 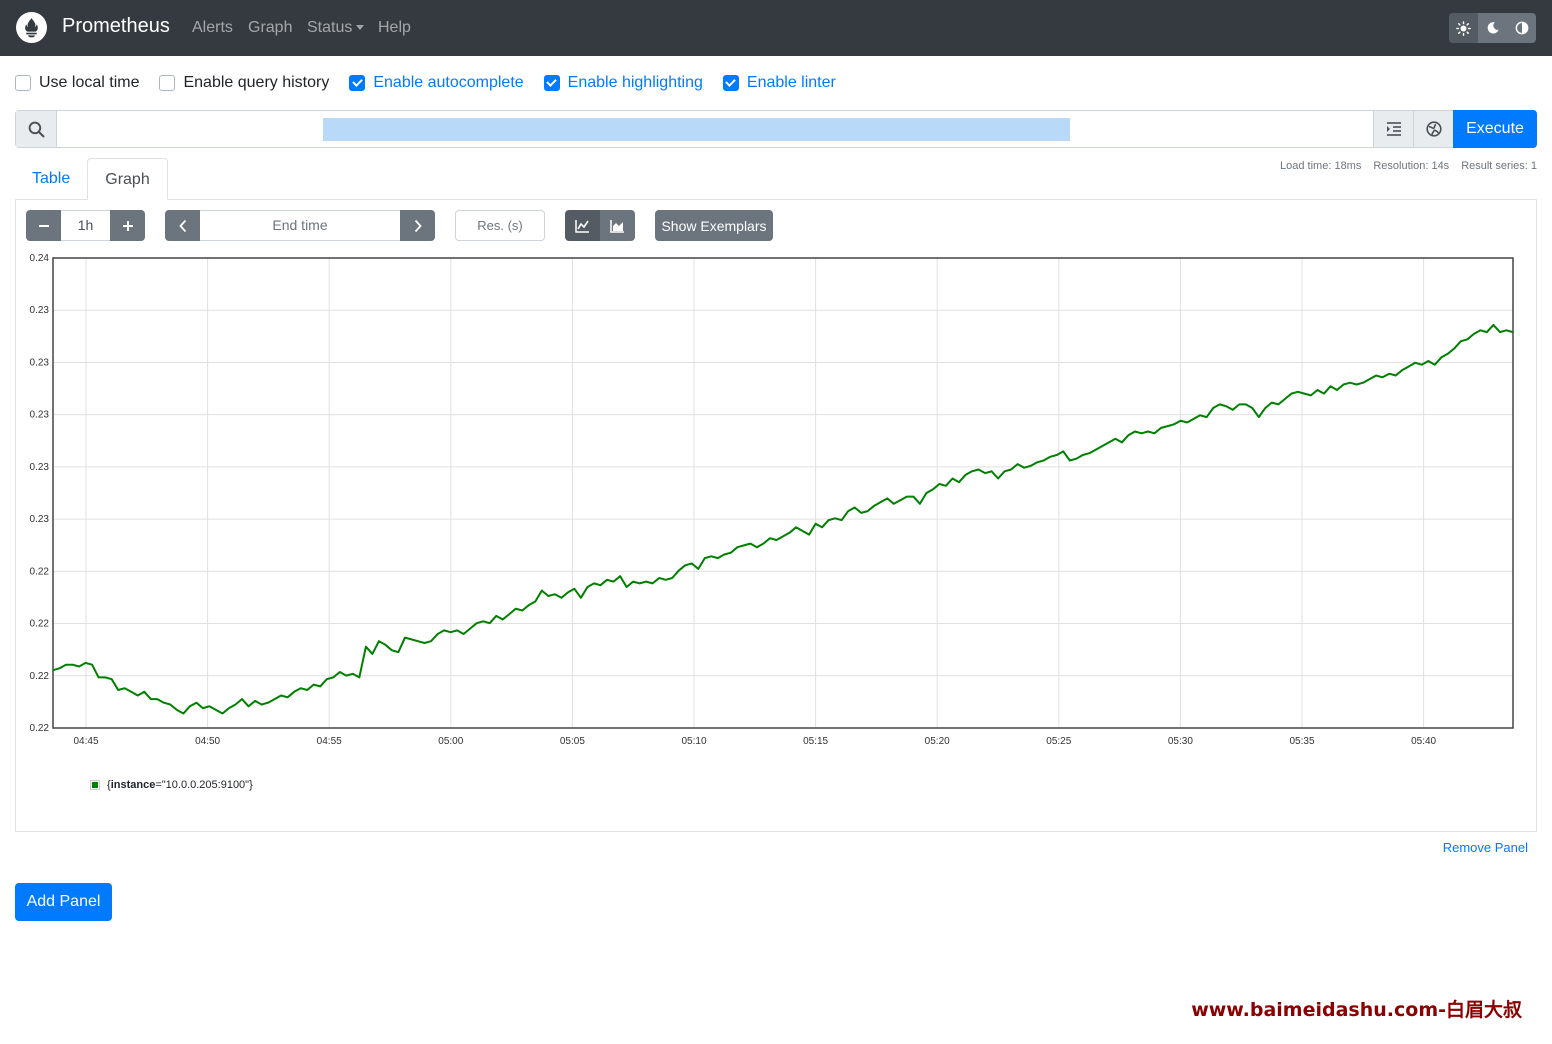 I want to click on range-input: 1h, so click(x=85, y=225).